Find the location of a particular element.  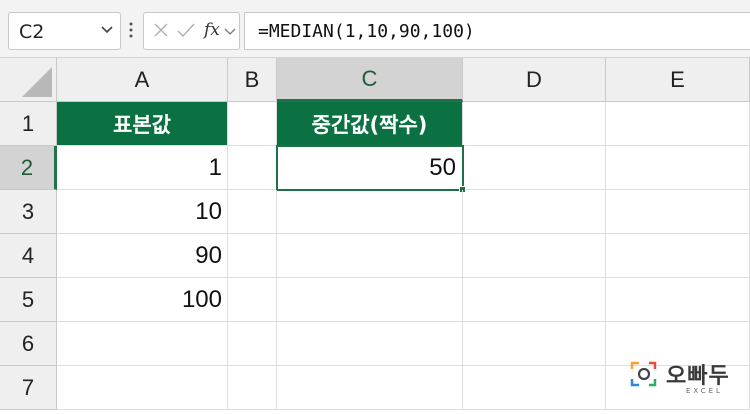

more-options-icon is located at coordinates (131, 30).